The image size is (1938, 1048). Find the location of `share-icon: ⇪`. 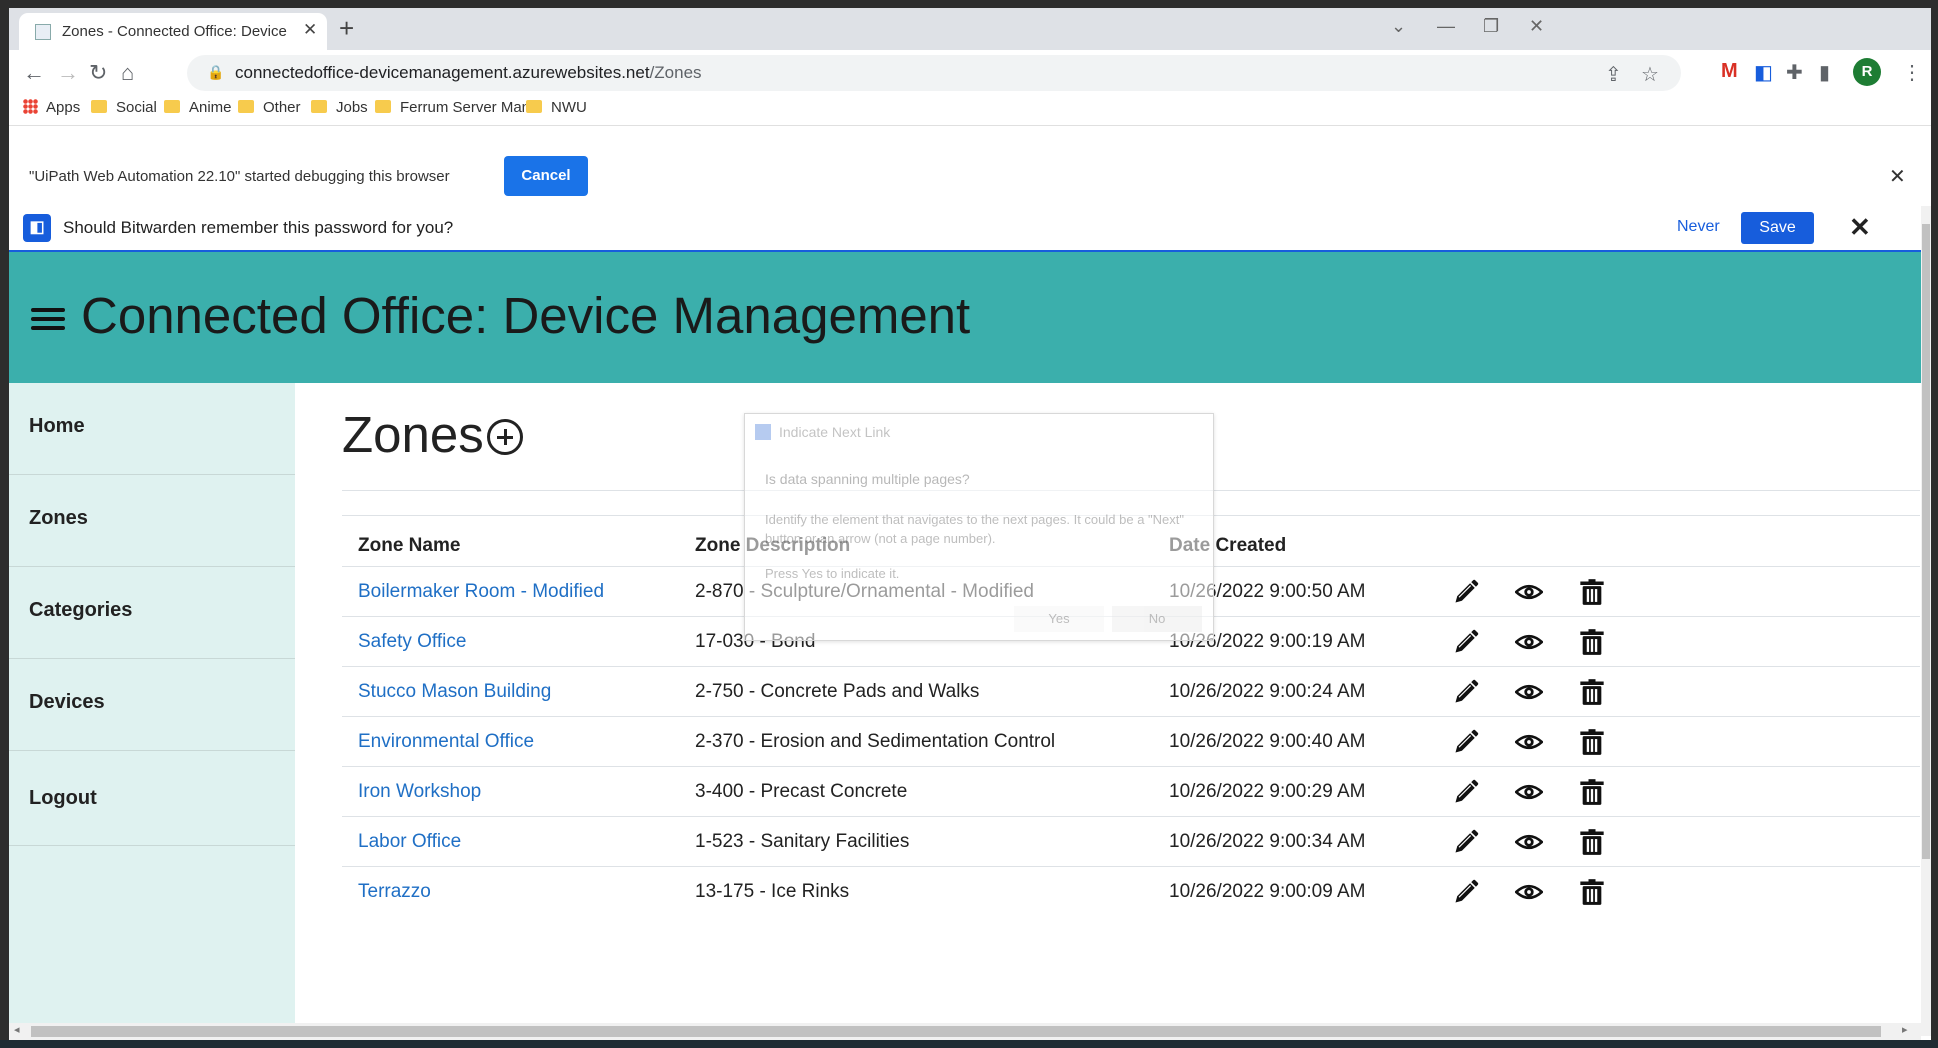

share-icon: ⇪ is located at coordinates (1613, 74).